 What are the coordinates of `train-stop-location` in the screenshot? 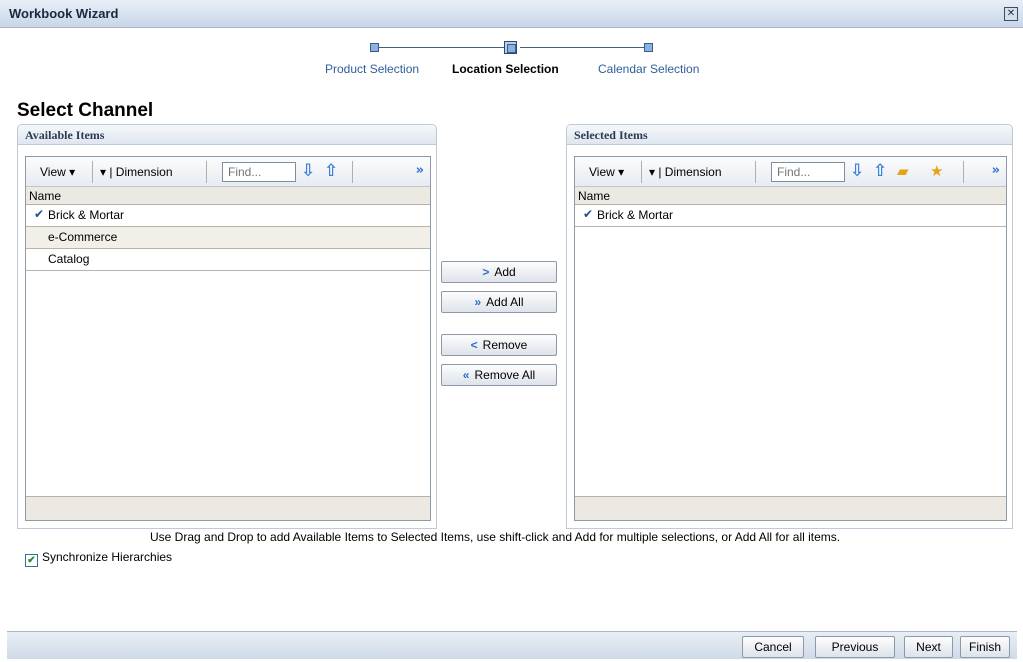 It's located at (510, 47).